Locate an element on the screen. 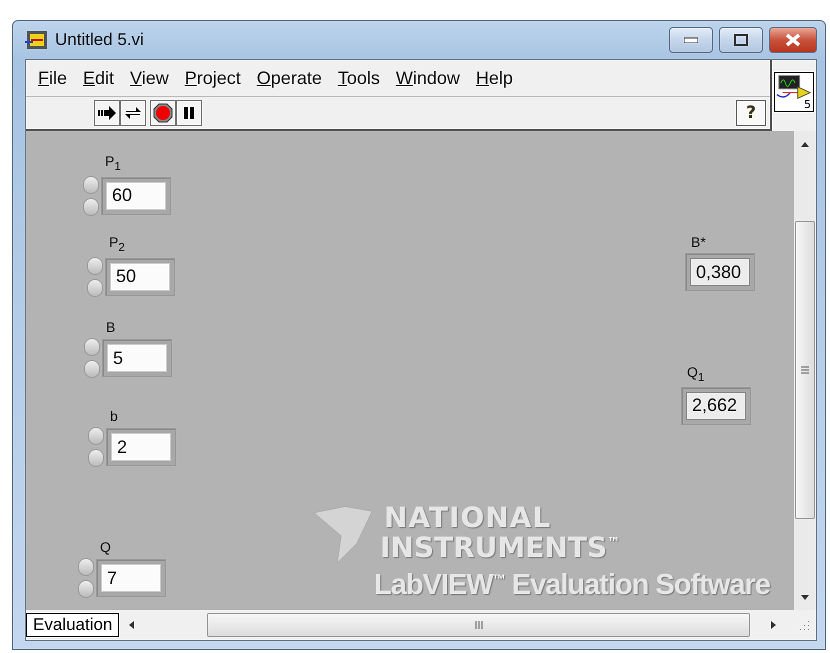 The height and width of the screenshot is (653, 830). watermark-text: NATIONAL is located at coordinates (468, 517).